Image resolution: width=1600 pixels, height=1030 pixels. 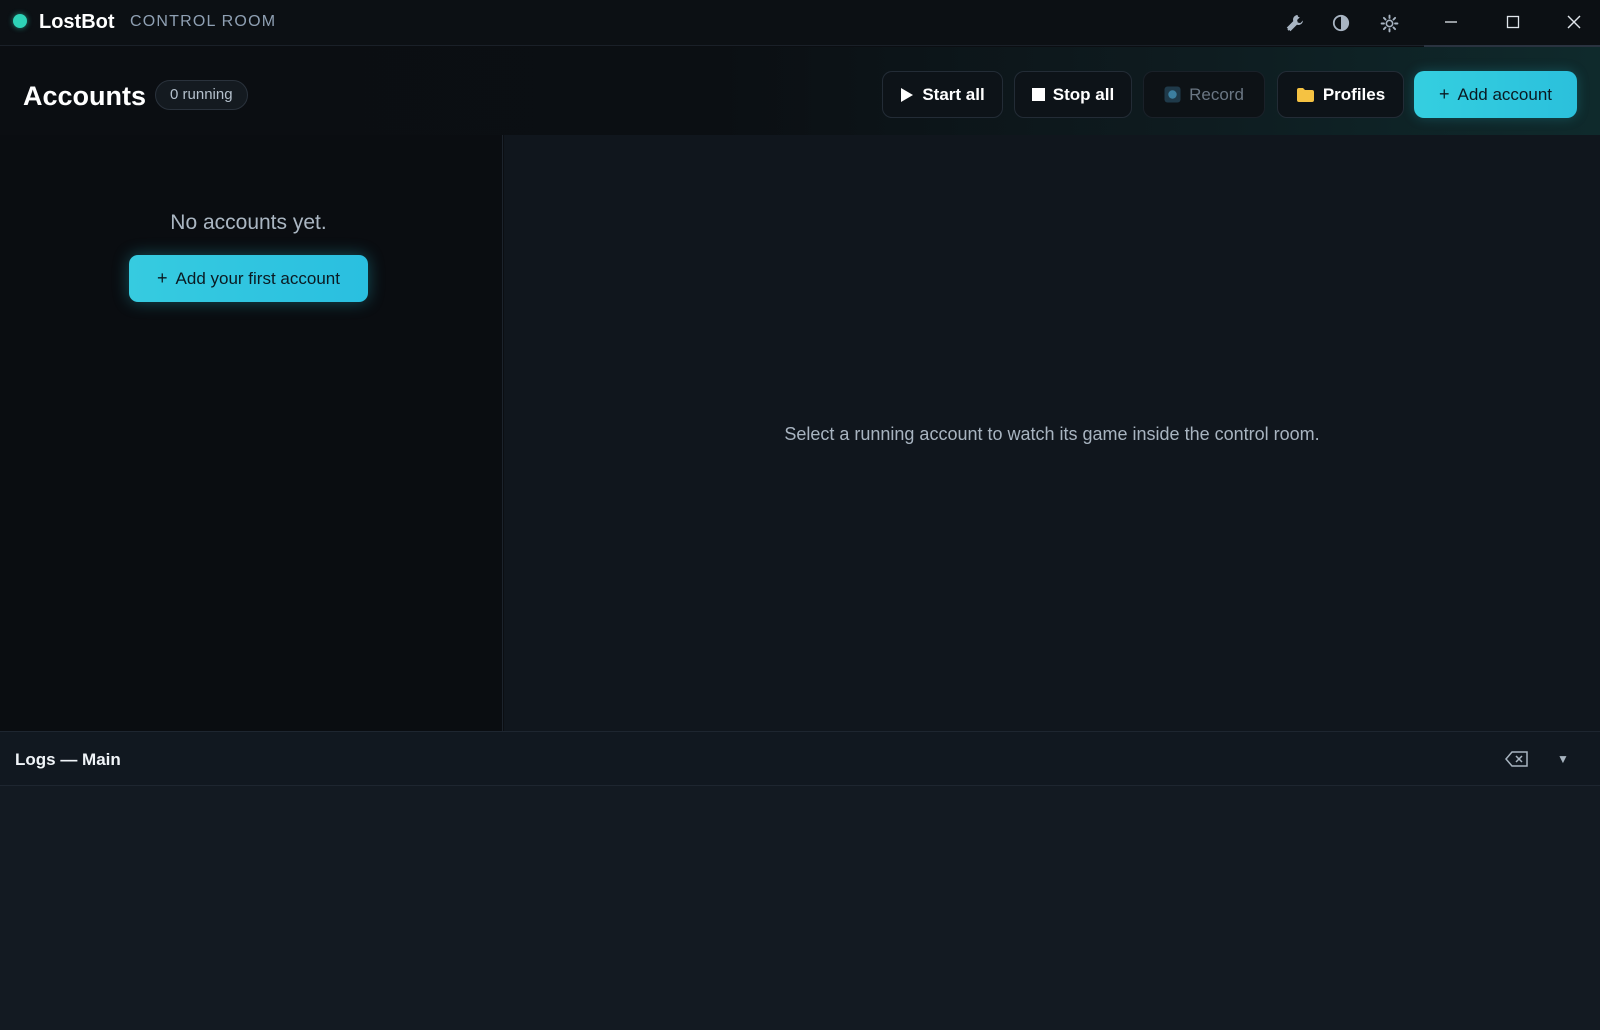 What do you see at coordinates (77, 22) in the screenshot?
I see `app-name: LostBot` at bounding box center [77, 22].